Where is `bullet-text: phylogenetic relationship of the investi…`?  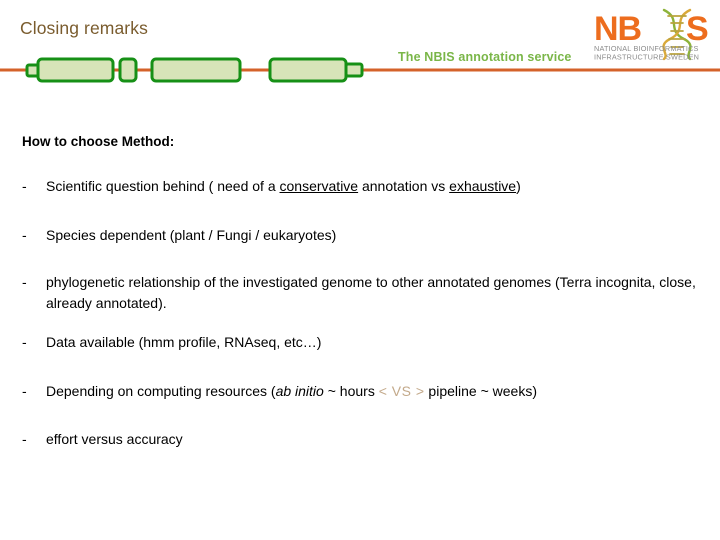 bullet-text: phylogenetic relationship of the investi… is located at coordinates (371, 292).